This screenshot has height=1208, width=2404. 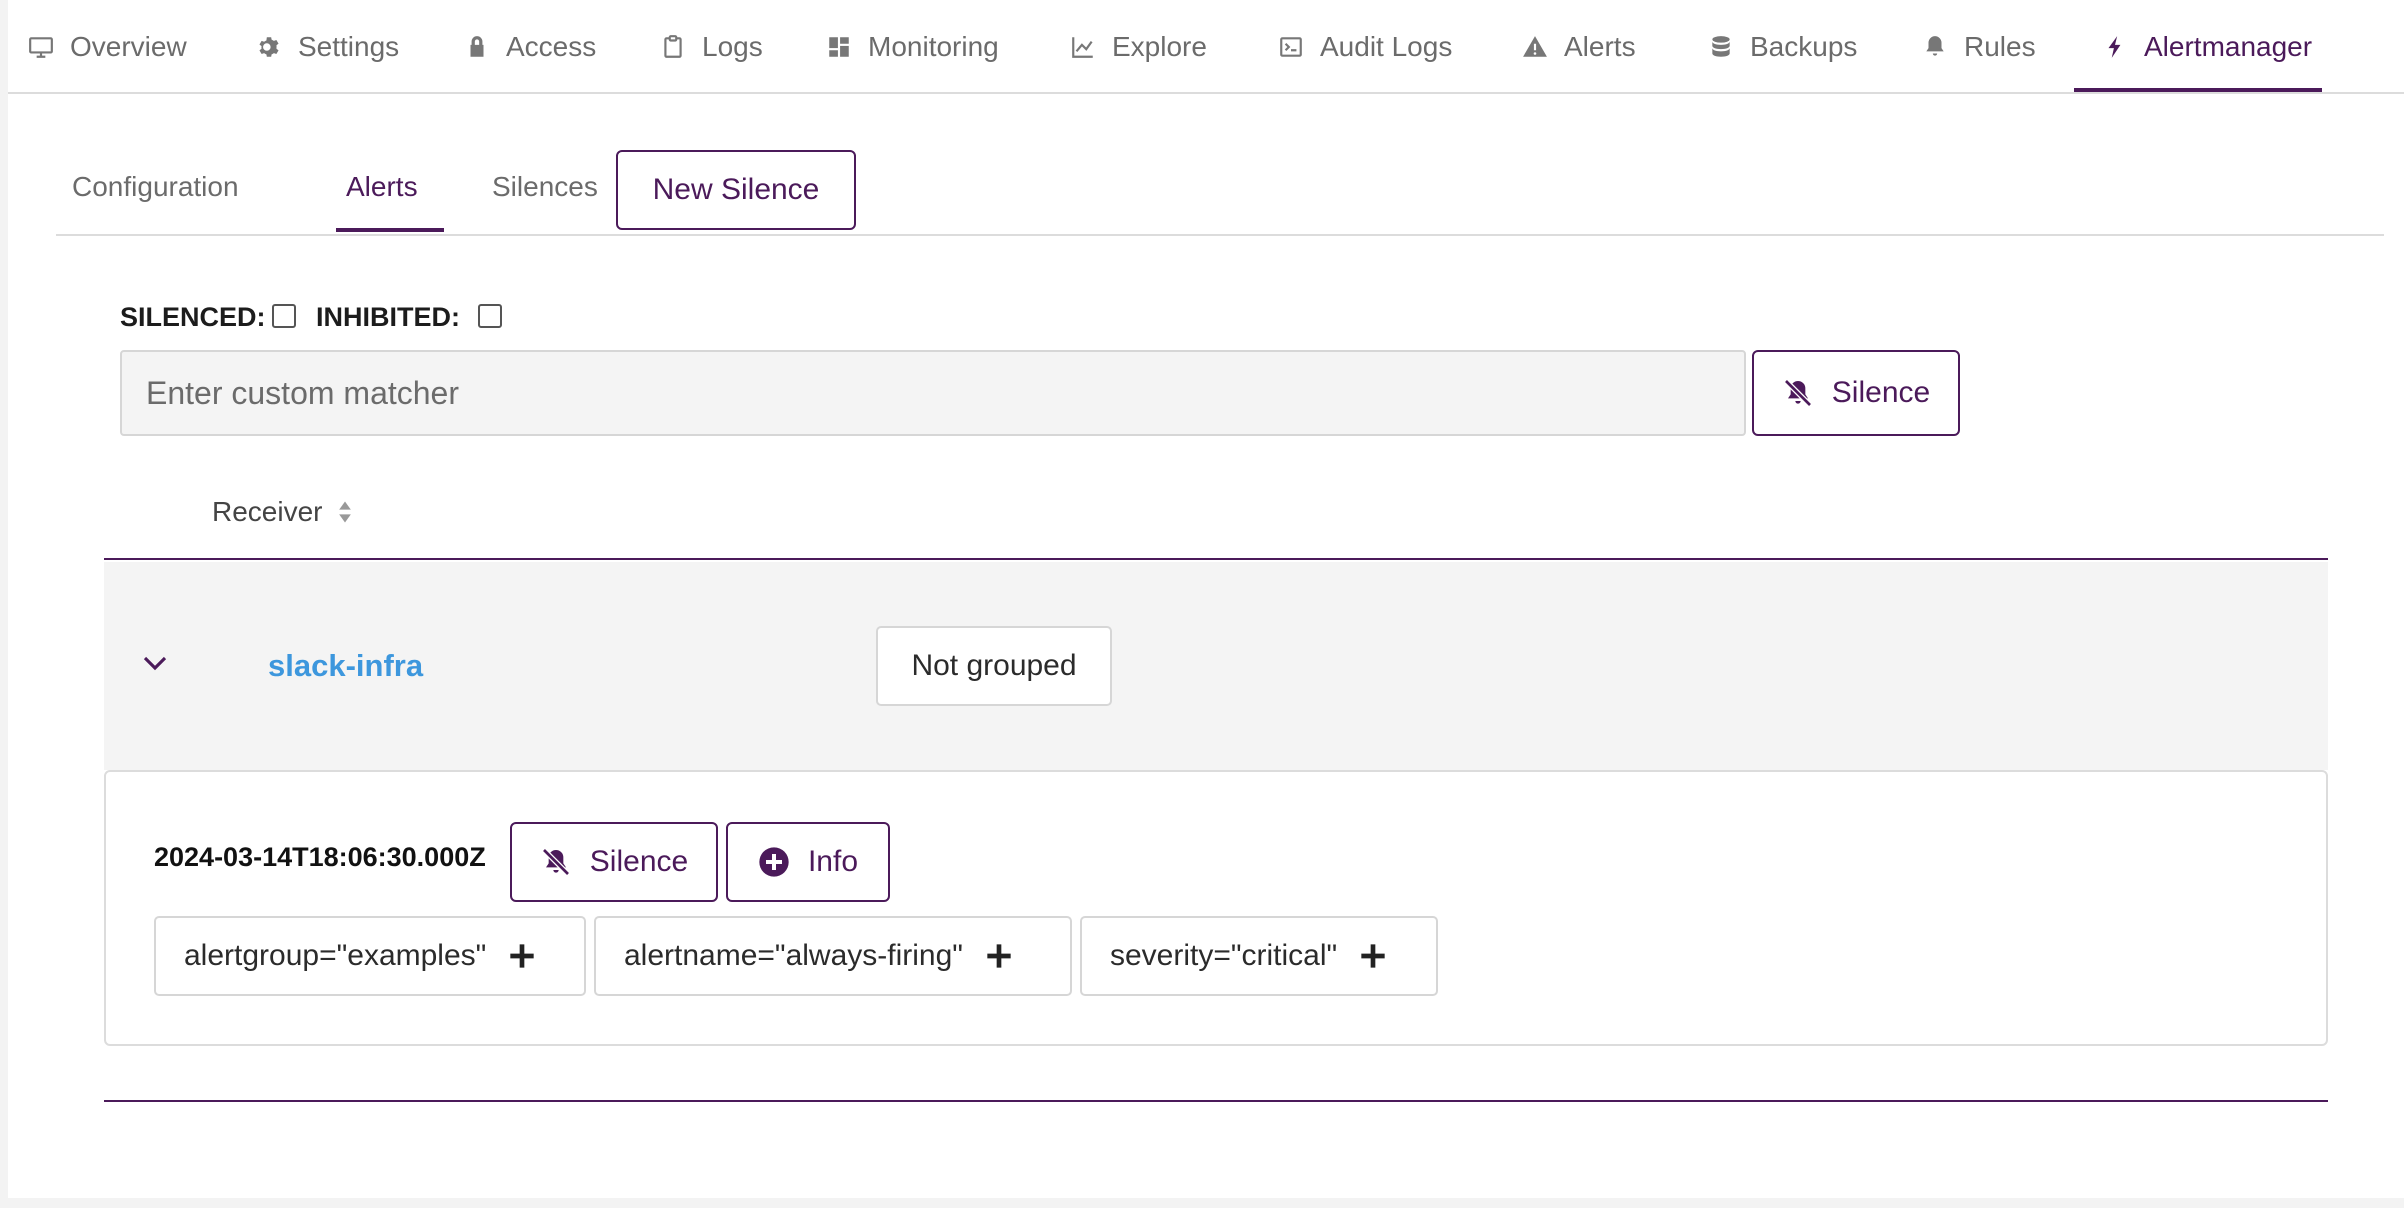 I want to click on database-icon, so click(x=1721, y=47).